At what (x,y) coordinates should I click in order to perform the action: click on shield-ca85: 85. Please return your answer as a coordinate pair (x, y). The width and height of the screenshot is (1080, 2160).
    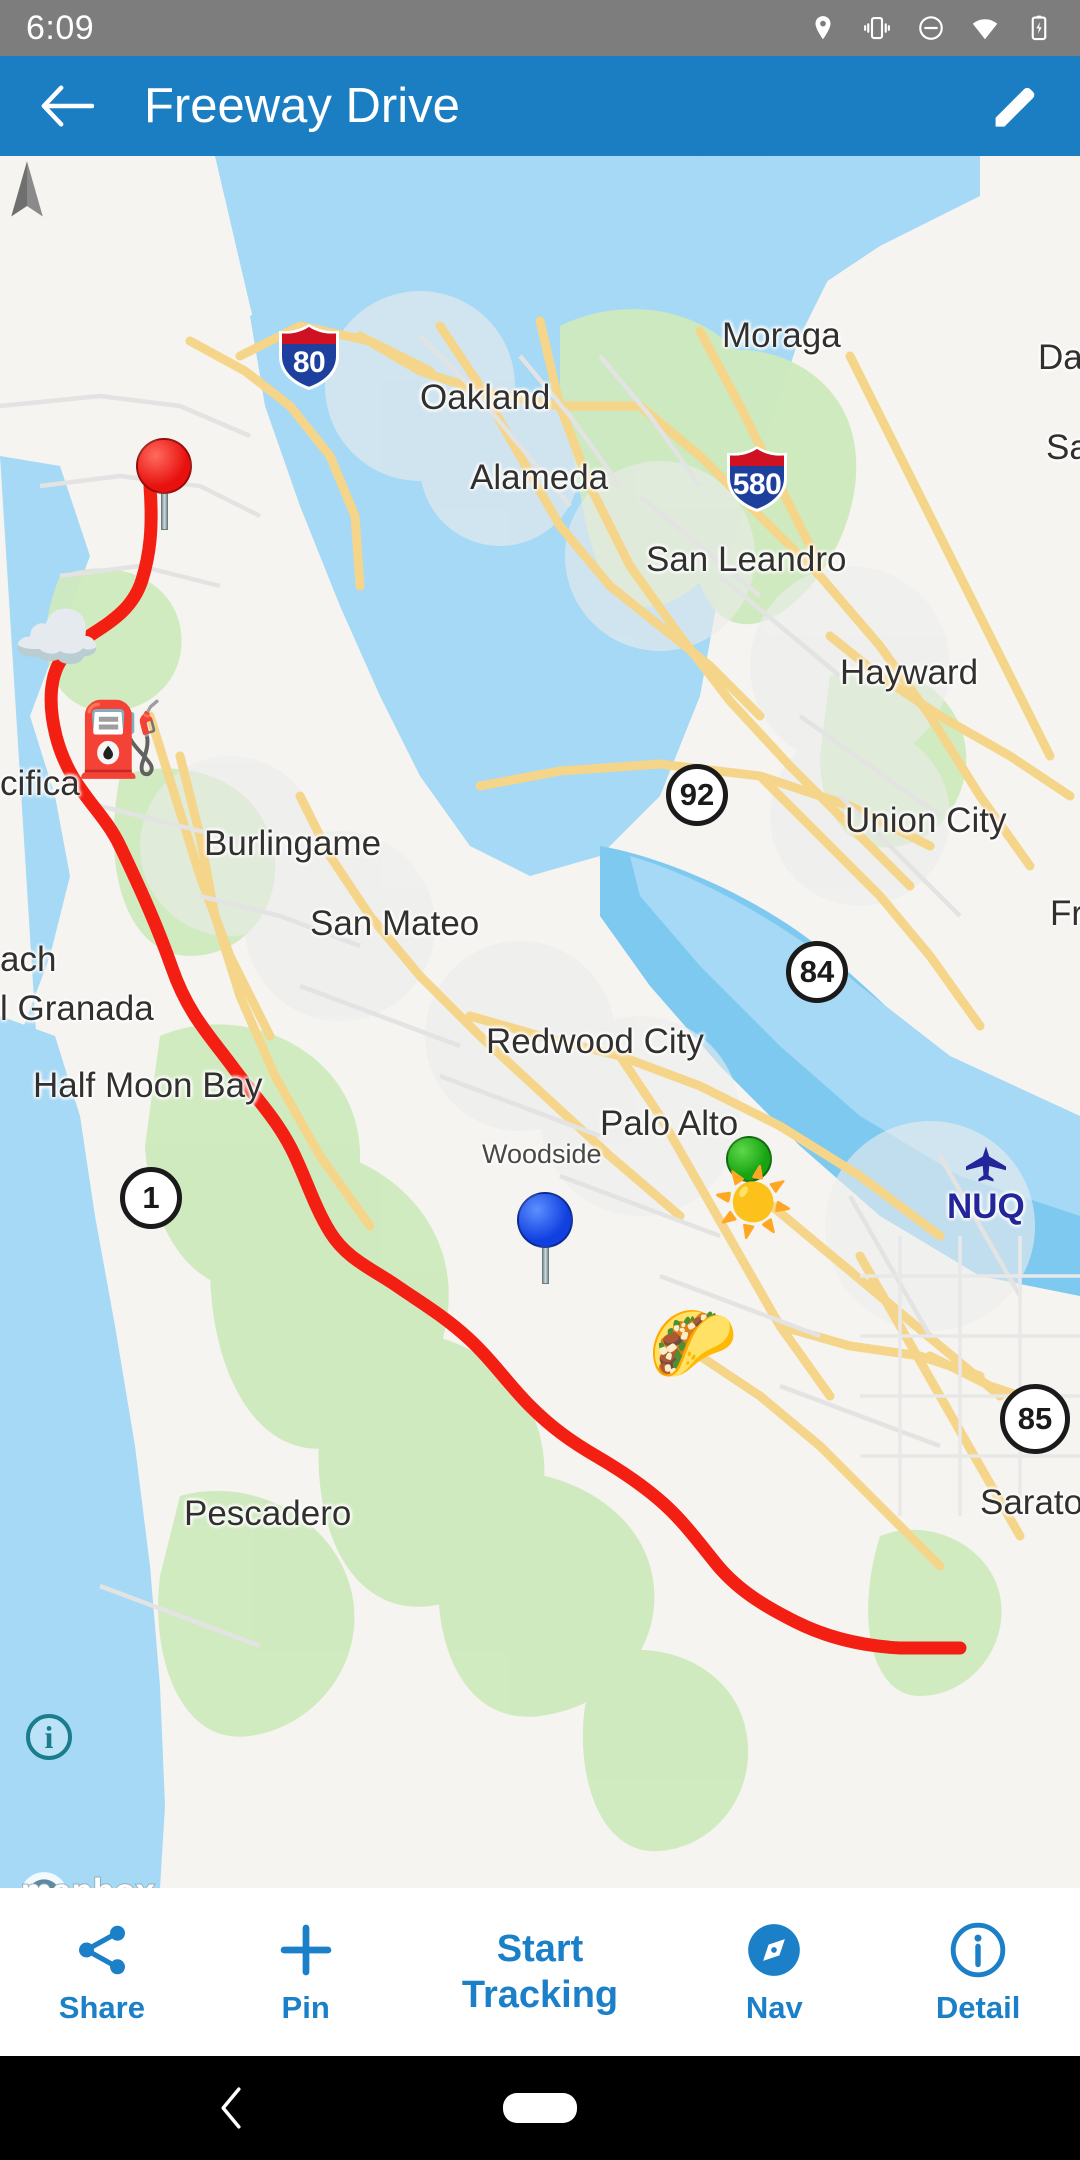
    Looking at the image, I should click on (1035, 1419).